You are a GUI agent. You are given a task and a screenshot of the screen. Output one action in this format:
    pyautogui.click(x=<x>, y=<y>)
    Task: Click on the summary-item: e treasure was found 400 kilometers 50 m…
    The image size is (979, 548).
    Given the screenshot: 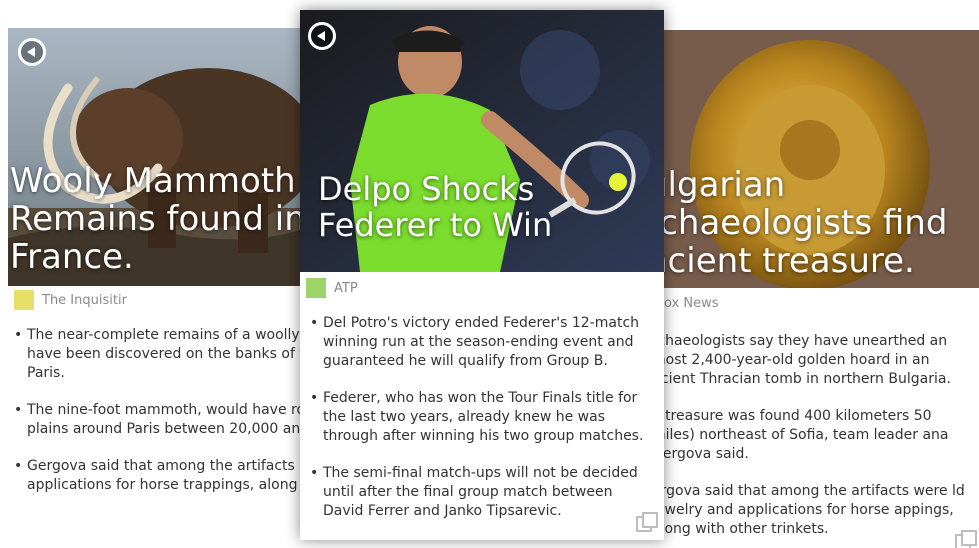 What is the action you would take?
    pyautogui.click(x=804, y=435)
    